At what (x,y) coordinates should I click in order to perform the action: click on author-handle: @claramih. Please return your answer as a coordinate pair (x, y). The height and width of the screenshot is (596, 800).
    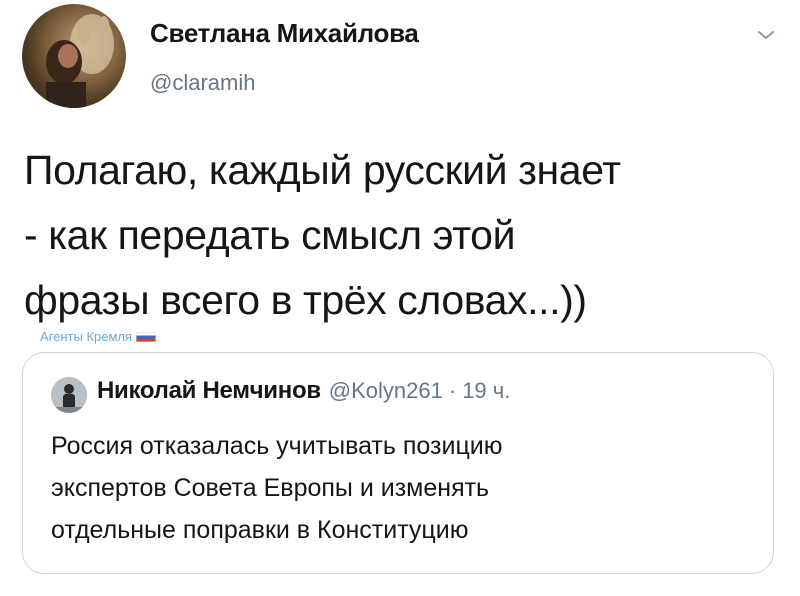
    Looking at the image, I should click on (202, 83).